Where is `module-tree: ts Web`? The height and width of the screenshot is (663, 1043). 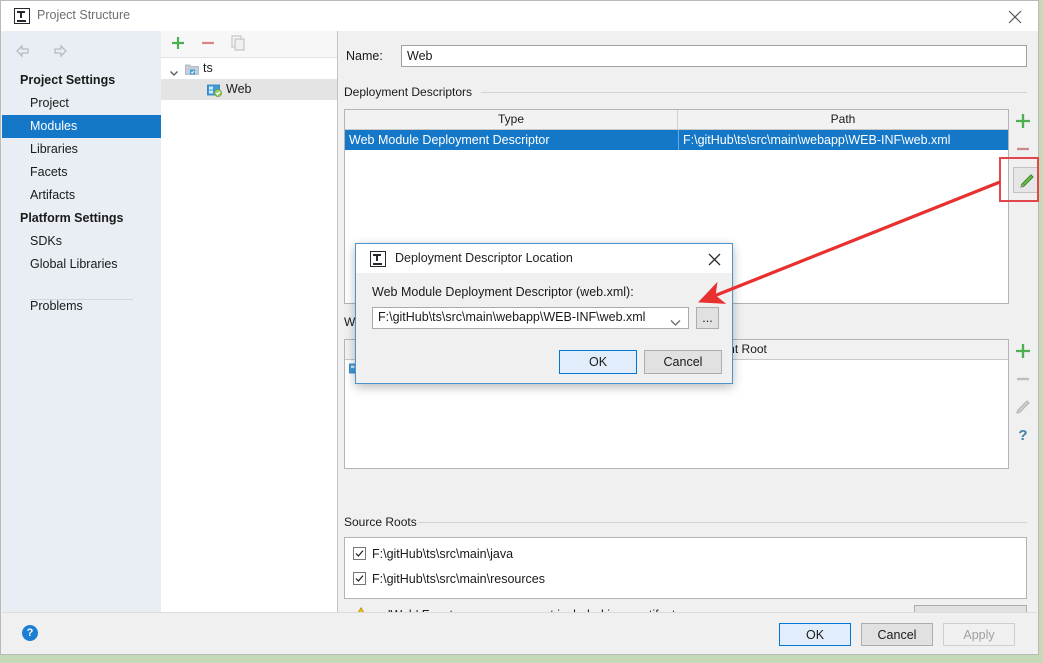 module-tree: ts Web is located at coordinates (249, 335).